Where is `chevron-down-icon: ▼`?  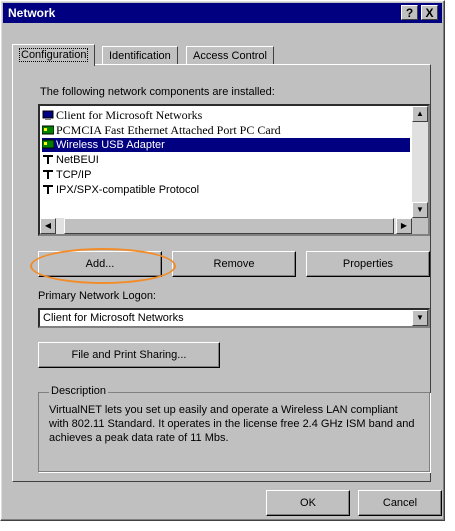
chevron-down-icon: ▼ is located at coordinates (420, 318).